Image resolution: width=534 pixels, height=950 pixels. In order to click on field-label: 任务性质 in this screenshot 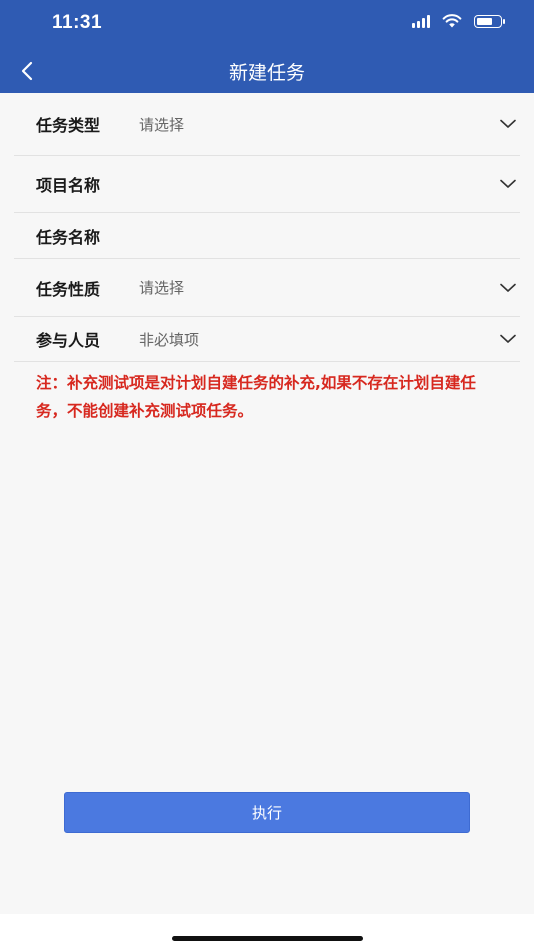, I will do `click(68, 289)`.